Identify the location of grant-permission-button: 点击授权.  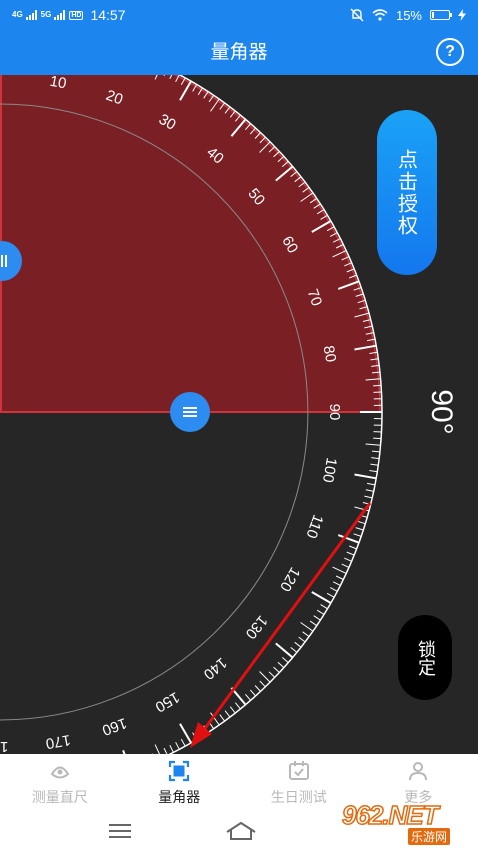
(407, 192).